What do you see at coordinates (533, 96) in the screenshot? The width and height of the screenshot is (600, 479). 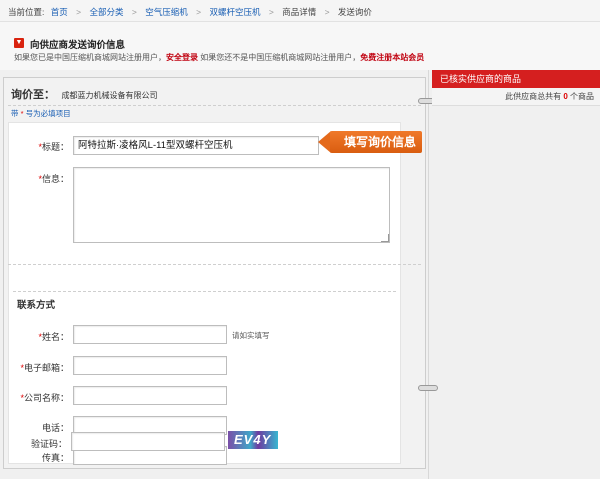 I see `count-prefix: 此供应商总共有` at bounding box center [533, 96].